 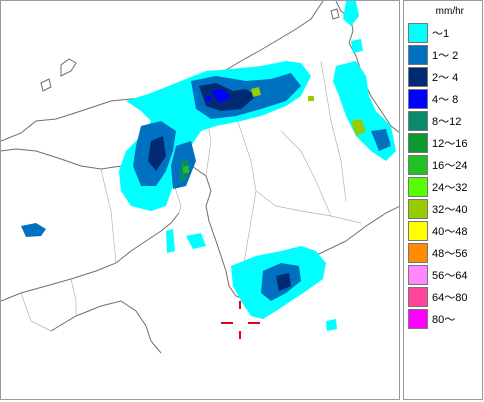 I want to click on legend-label: 40～48, so click(x=450, y=232).